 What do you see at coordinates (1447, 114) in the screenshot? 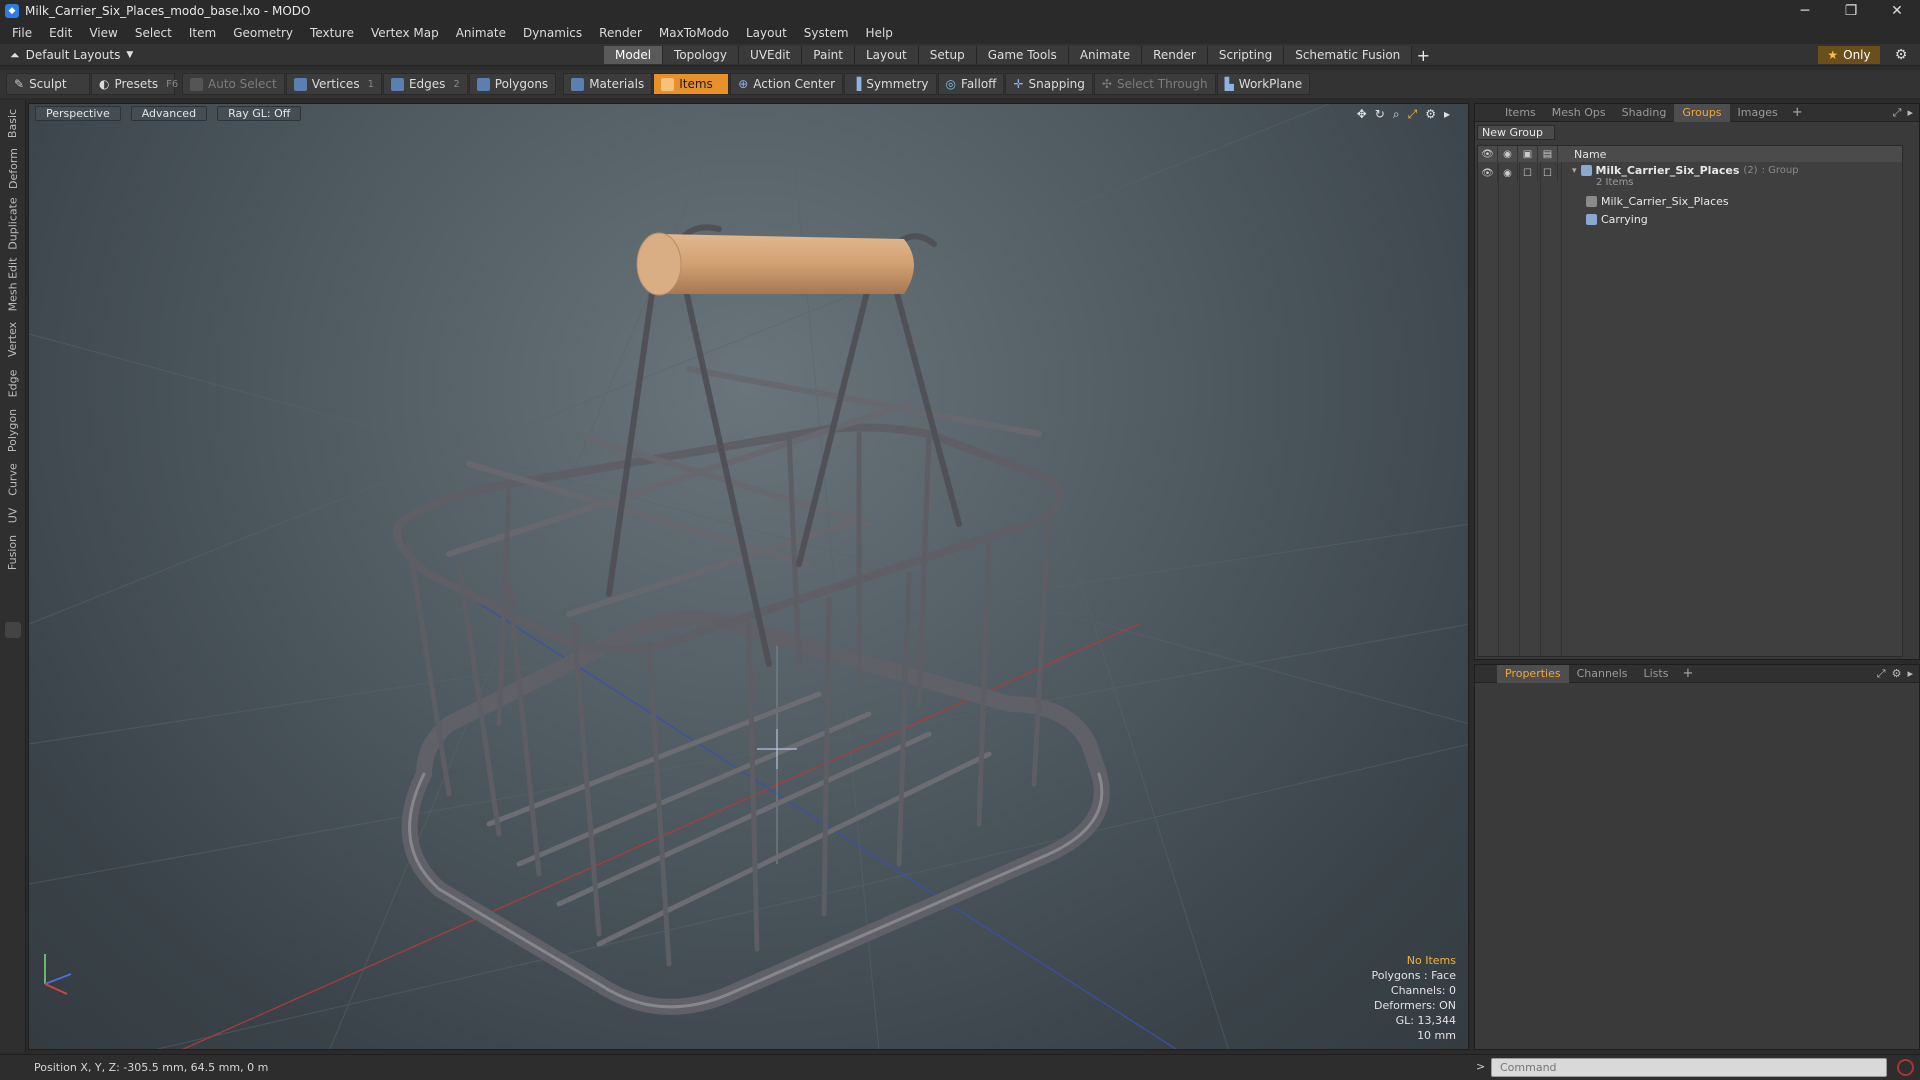
I see `viewport-menu-arrow-icon: ▸` at bounding box center [1447, 114].